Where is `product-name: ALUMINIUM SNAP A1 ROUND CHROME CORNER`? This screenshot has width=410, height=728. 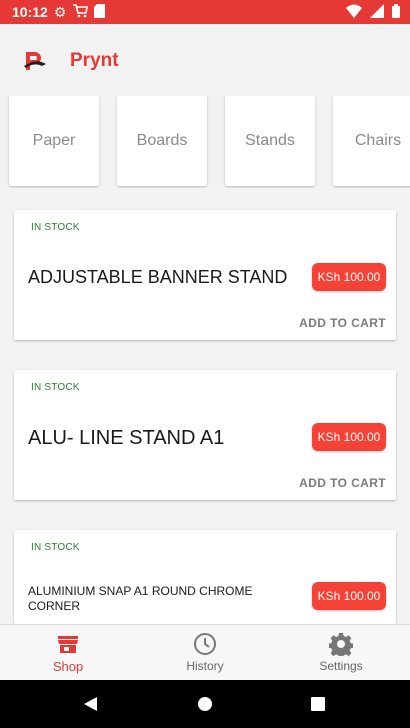
product-name: ALUMINIUM SNAP A1 ROUND CHROME CORNER is located at coordinates (140, 598).